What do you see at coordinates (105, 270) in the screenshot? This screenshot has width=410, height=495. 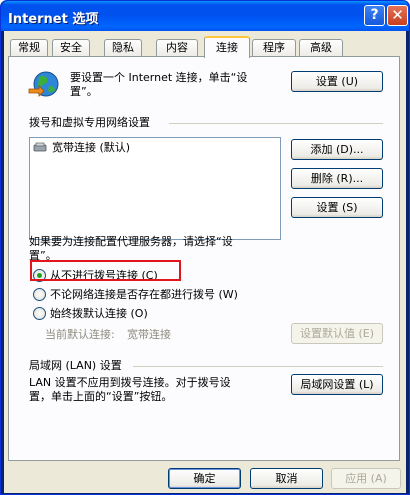 I see `highlight-box` at bounding box center [105, 270].